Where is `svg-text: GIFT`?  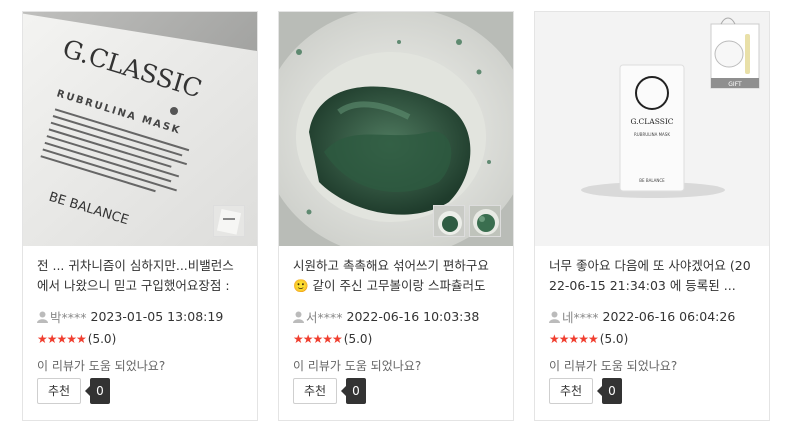
svg-text: GIFT is located at coordinates (735, 84).